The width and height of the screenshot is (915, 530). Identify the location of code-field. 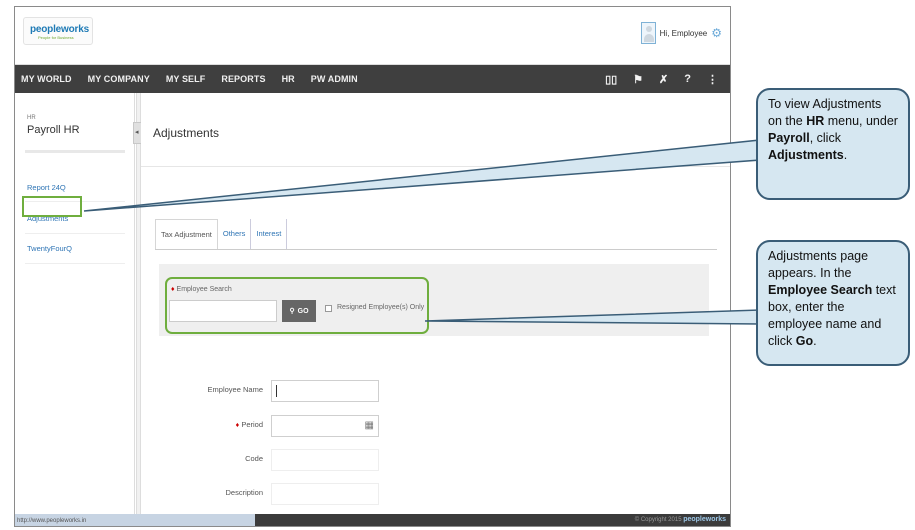
(325, 460).